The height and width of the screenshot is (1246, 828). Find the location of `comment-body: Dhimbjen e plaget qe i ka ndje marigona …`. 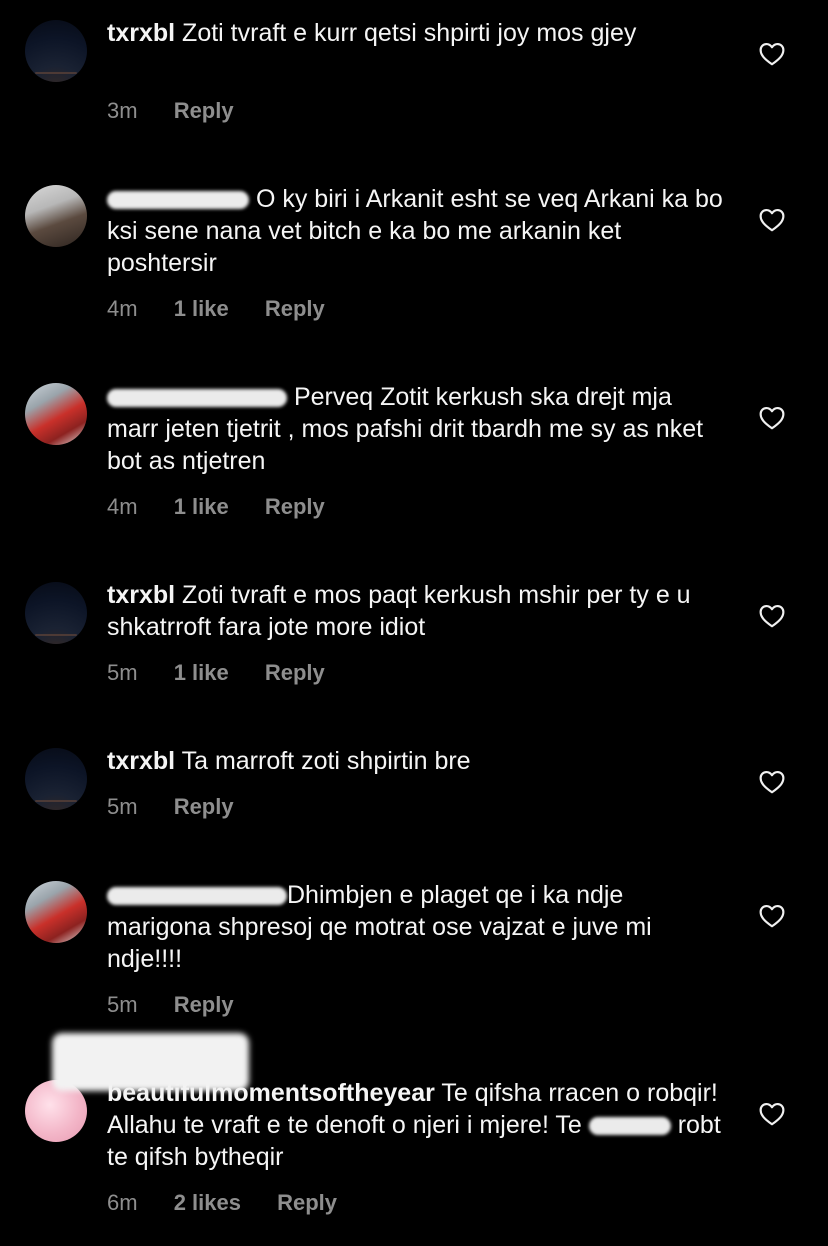

comment-body: Dhimbjen e plaget qe i ka ndje marigona … is located at coordinates (417, 927).